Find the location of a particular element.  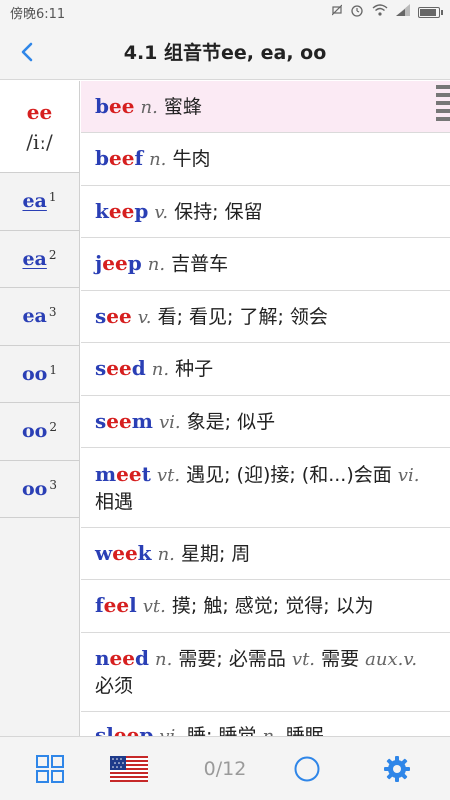

part-of-speech: v. is located at coordinates (161, 212).